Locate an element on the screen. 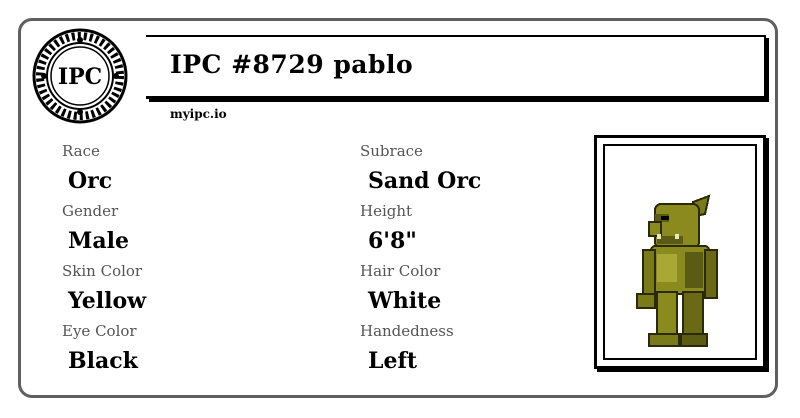 The image size is (800, 418). race-value: Orc is located at coordinates (90, 181).